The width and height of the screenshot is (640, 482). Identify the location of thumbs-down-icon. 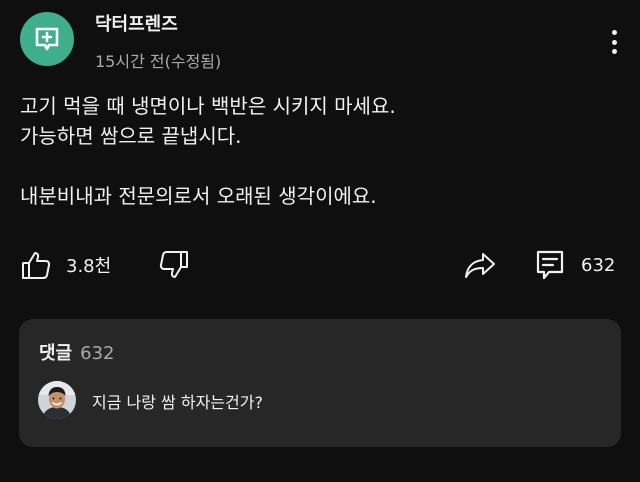
(173, 264).